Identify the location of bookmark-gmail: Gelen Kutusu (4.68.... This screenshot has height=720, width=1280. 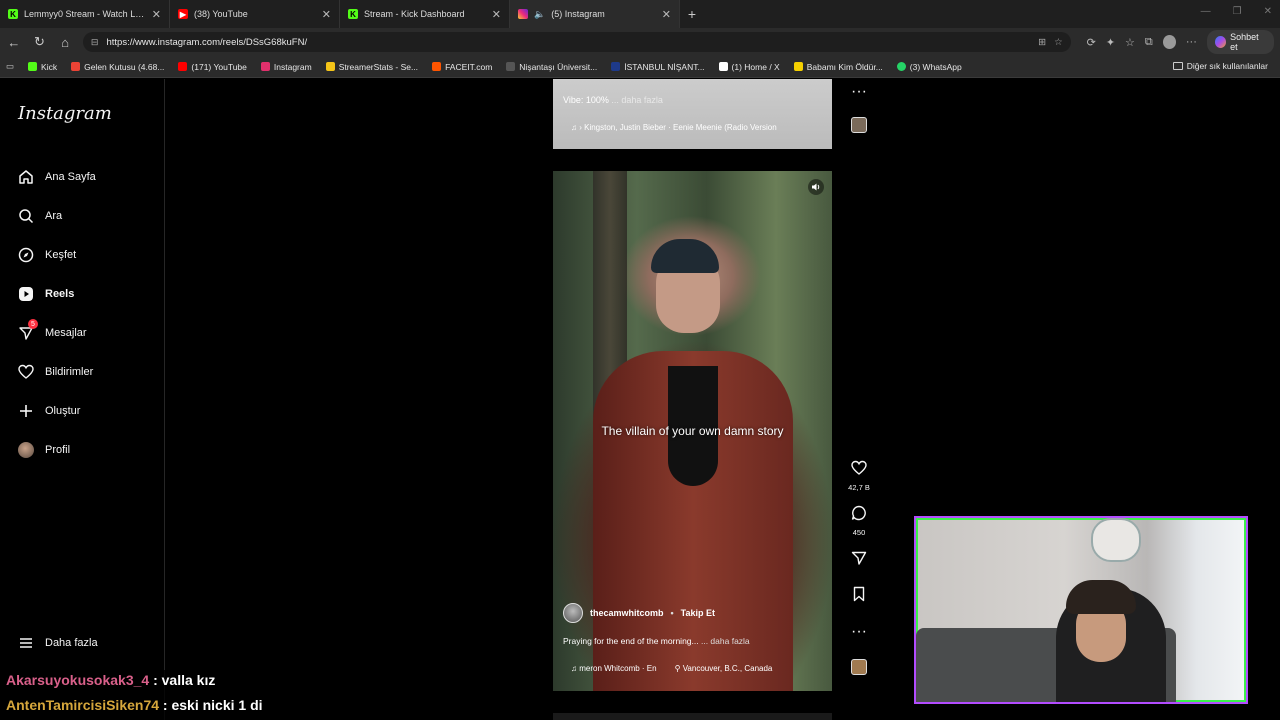
(117, 67).